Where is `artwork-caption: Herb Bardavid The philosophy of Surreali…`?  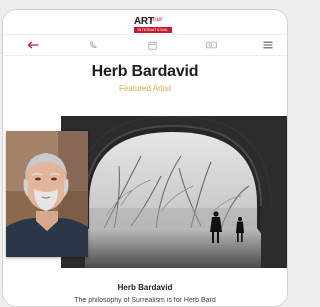
artwork-caption: Herb Bardavid The philosophy of Surreali… is located at coordinates (145, 293).